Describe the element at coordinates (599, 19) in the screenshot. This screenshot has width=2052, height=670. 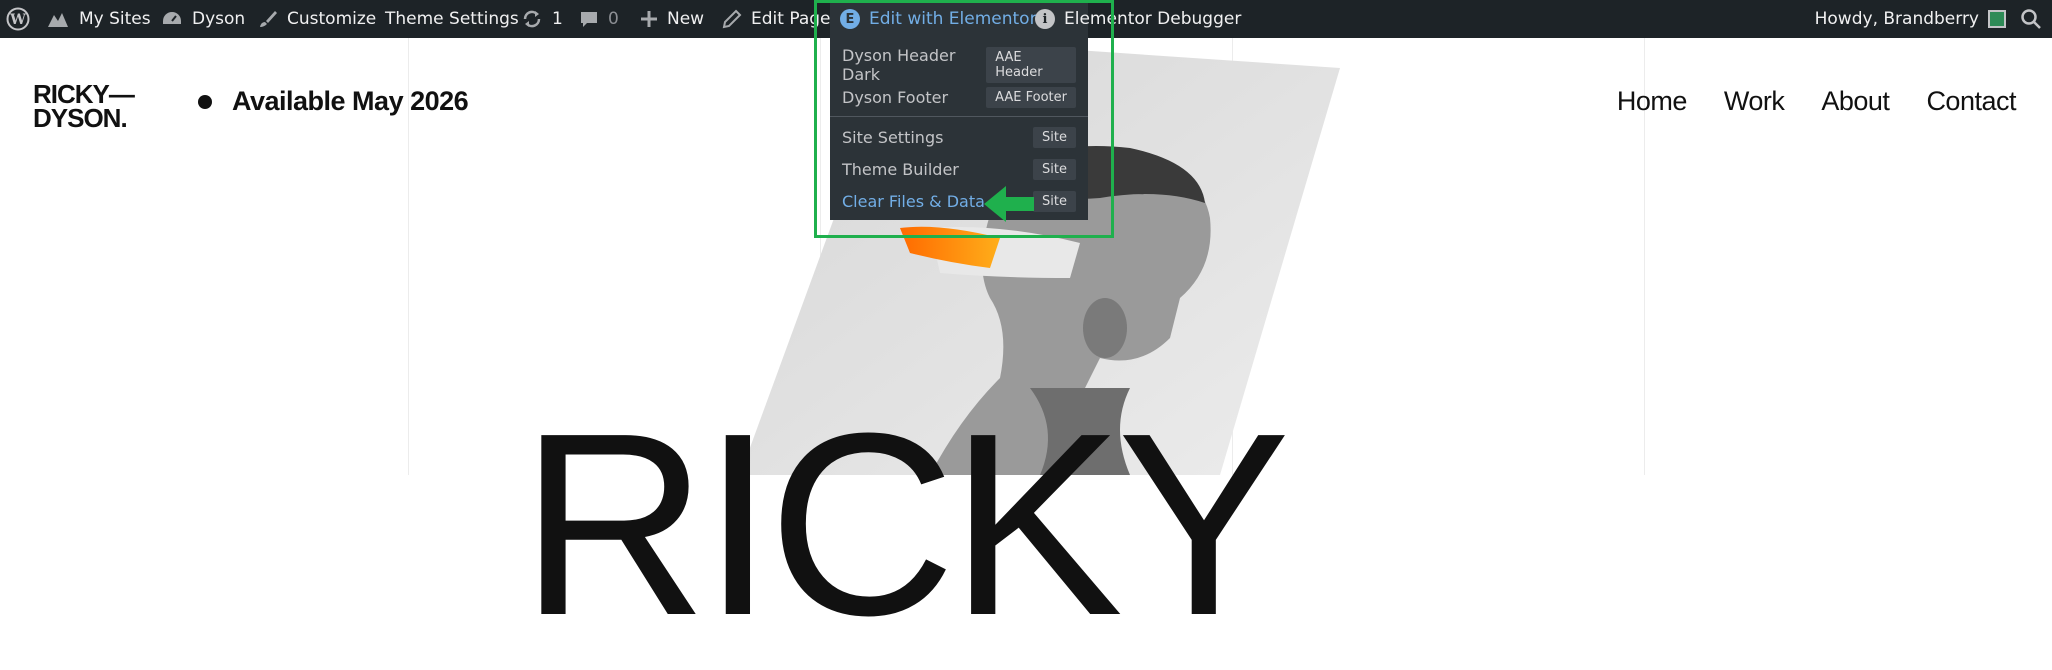
I see `comments-link: 0` at that location.